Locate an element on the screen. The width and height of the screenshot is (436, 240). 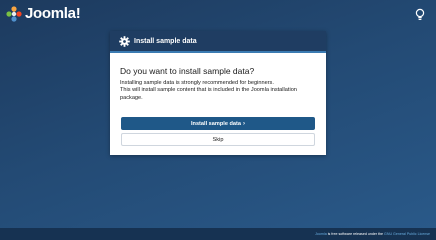
joomla-logo-icon is located at coordinates (14, 14).